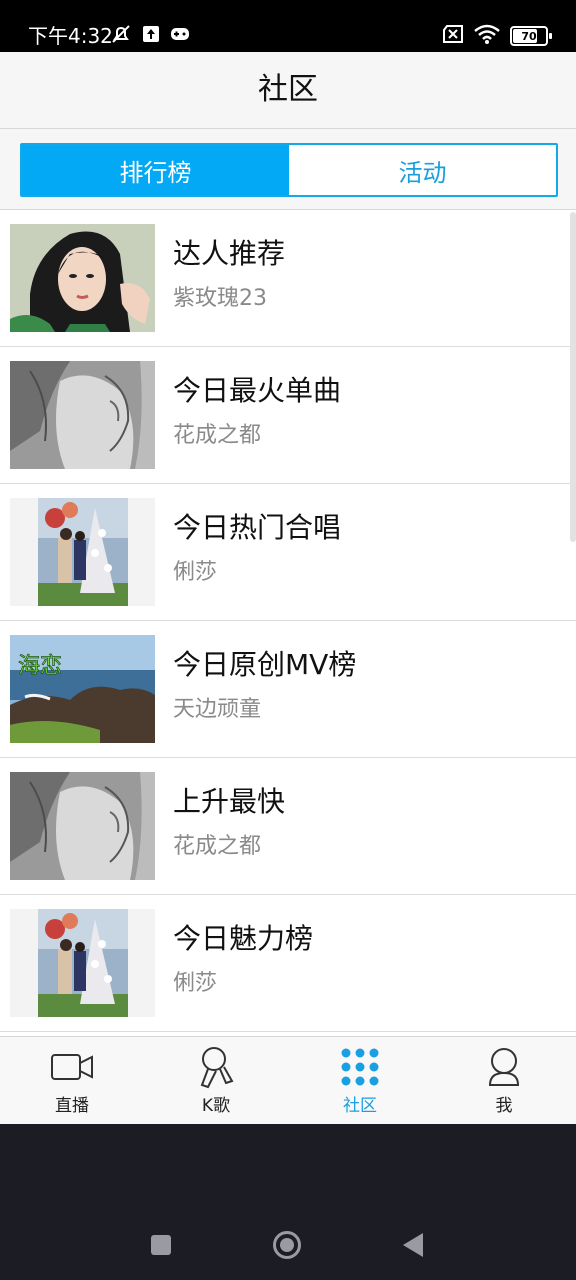  I want to click on nav-community: 社区, so click(360, 1081).